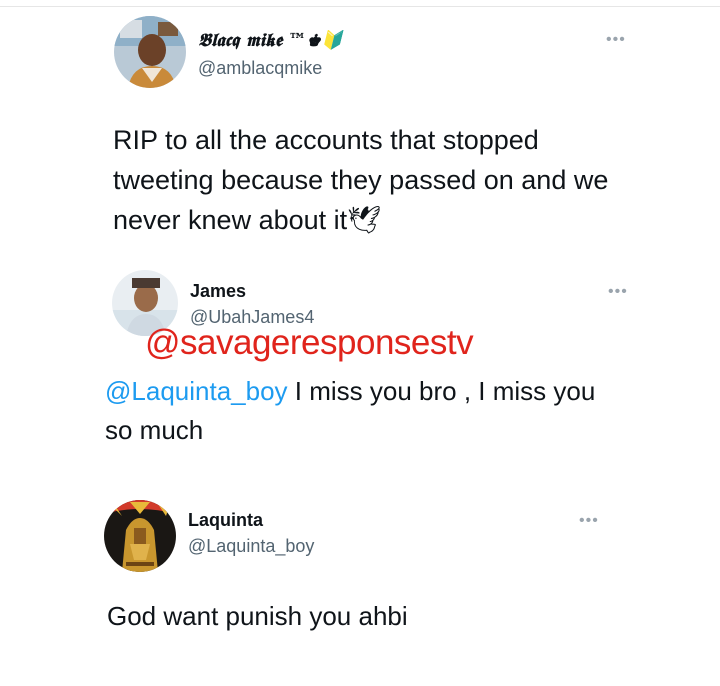 This screenshot has height=686, width=720. I want to click on user-handle: @Laquinta_boy, so click(251, 546).